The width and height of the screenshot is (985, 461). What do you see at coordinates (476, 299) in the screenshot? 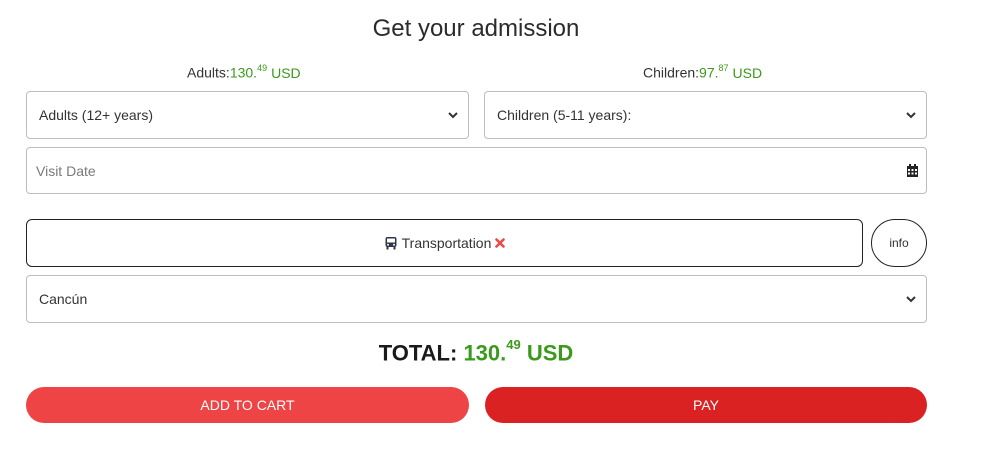
I see `location-select: Cancún` at bounding box center [476, 299].